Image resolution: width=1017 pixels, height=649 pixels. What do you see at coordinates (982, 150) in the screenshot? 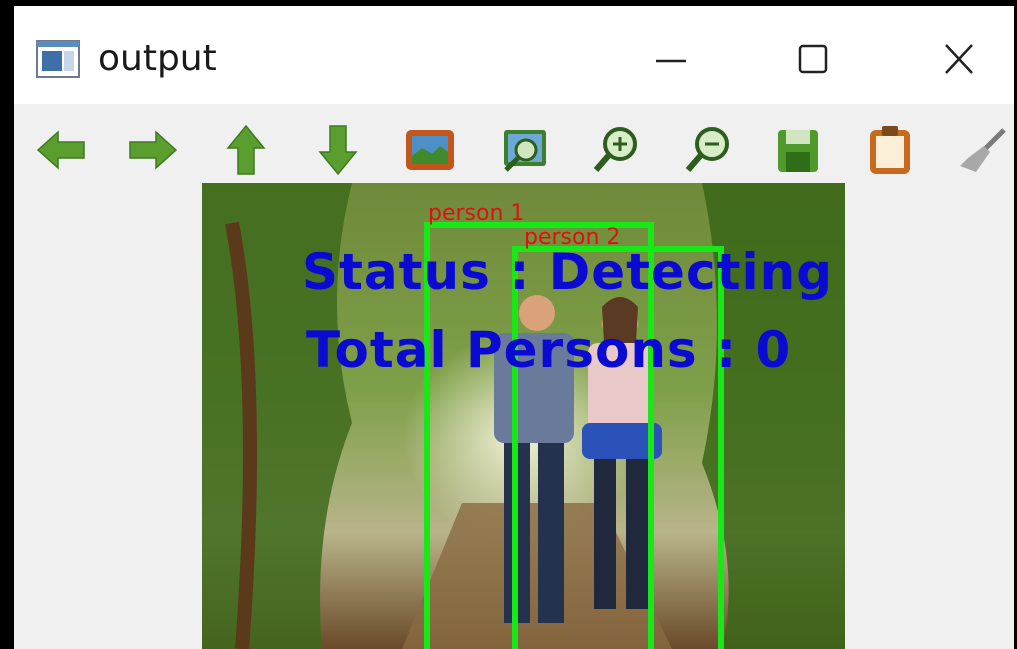
I see `brush-icon` at bounding box center [982, 150].